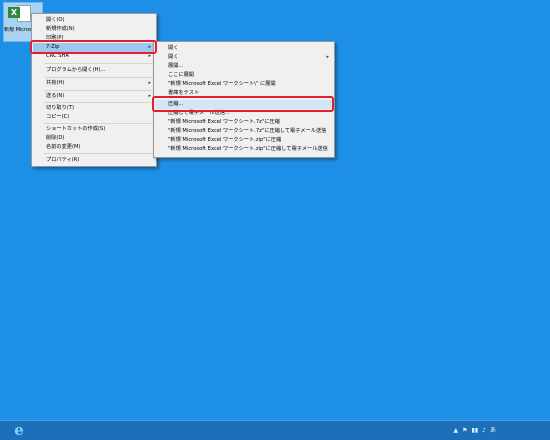 The width and height of the screenshot is (550, 440). I want to click on menu-item-label: 送る(N), so click(55, 96).